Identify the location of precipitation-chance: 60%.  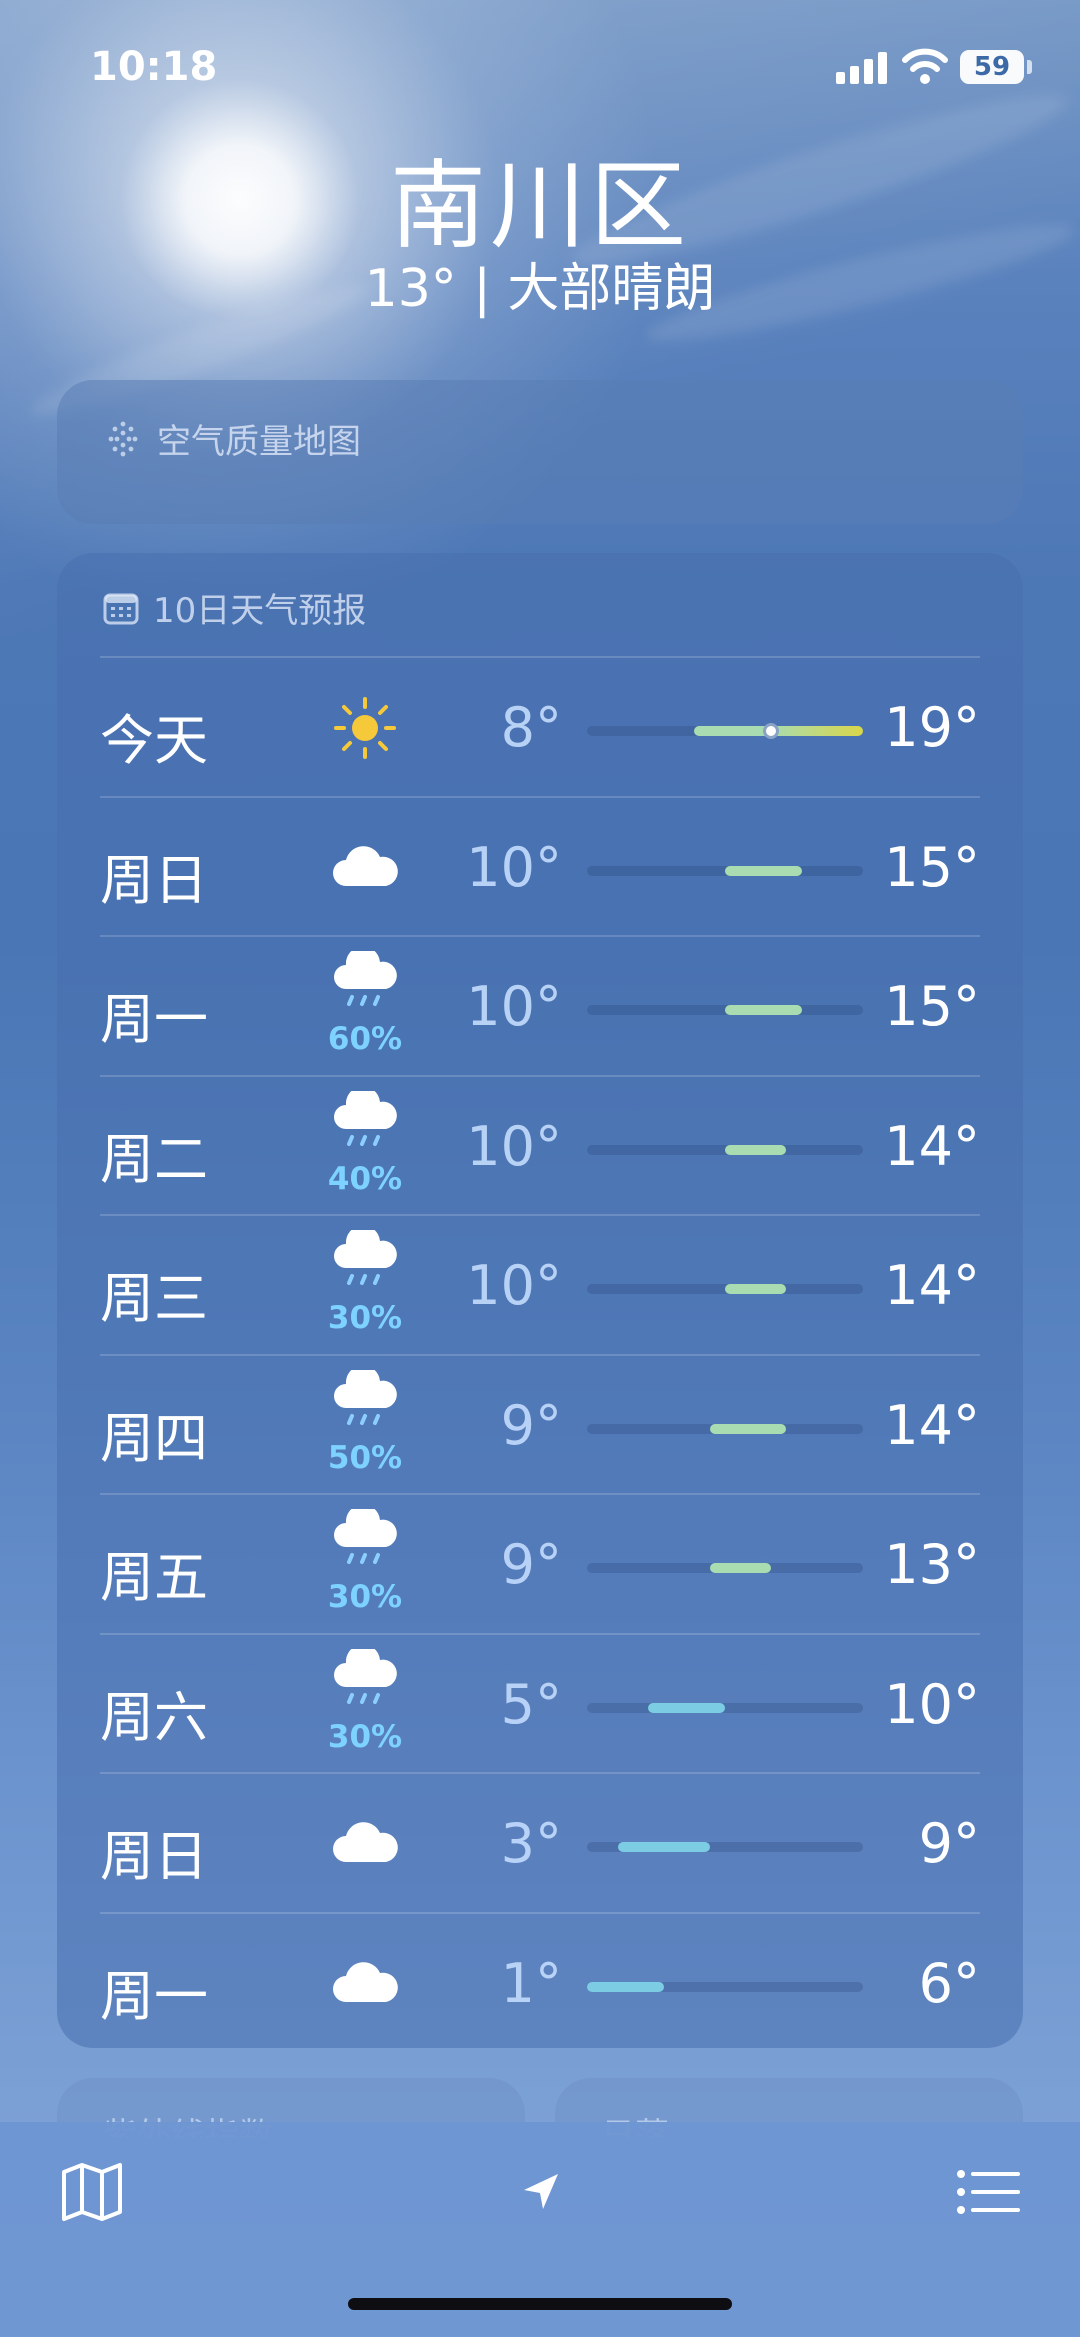
(365, 1039).